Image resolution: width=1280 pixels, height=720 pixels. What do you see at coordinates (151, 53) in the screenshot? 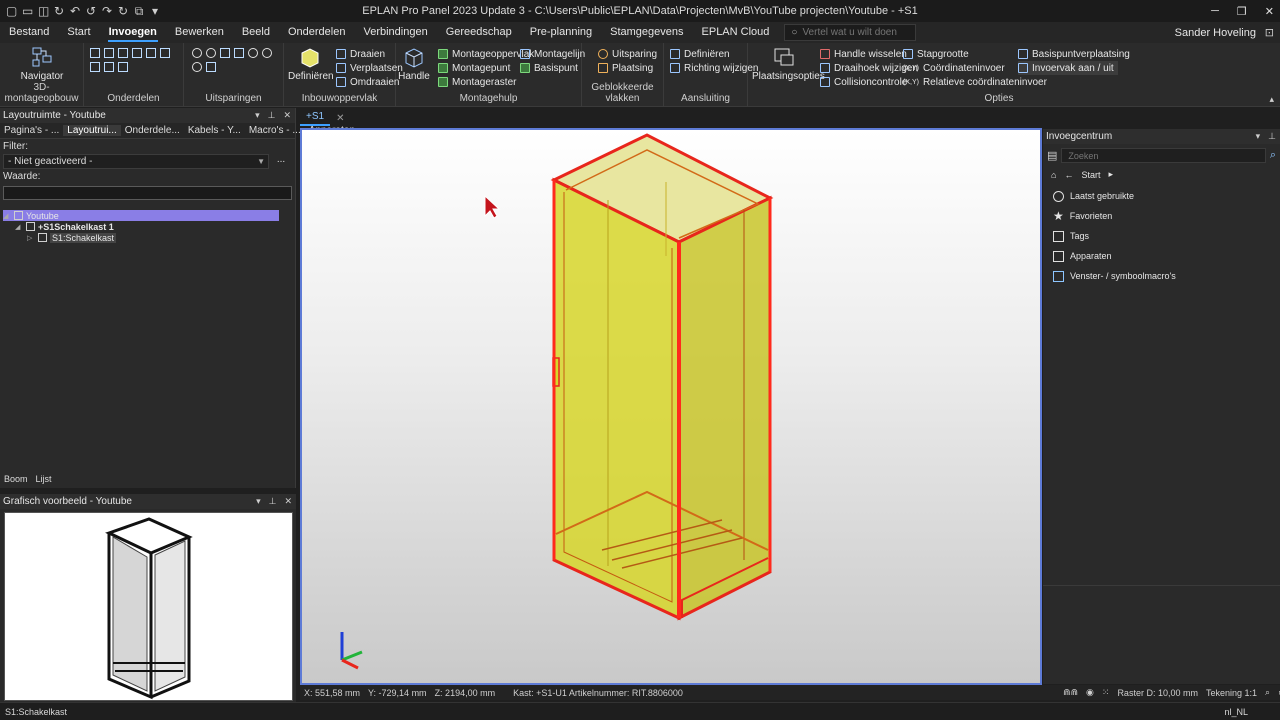
I see `rail-icon` at bounding box center [151, 53].